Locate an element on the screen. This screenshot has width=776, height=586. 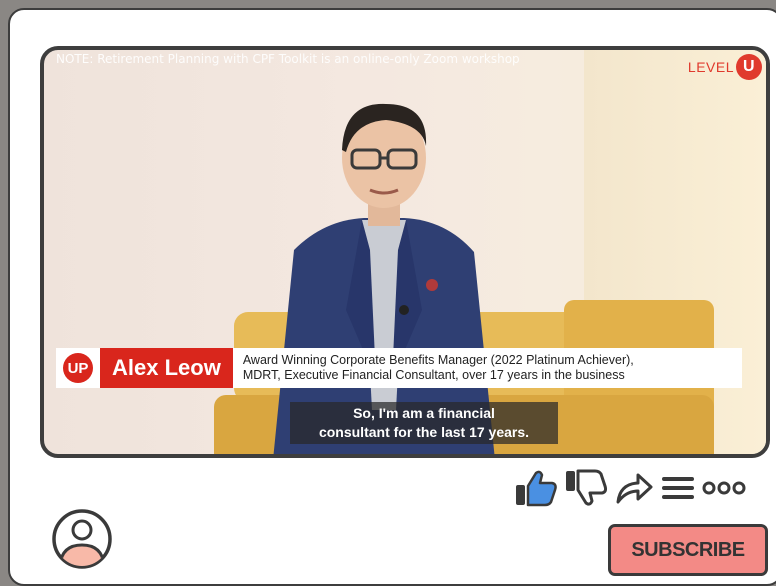
share-icon is located at coordinates (634, 488).